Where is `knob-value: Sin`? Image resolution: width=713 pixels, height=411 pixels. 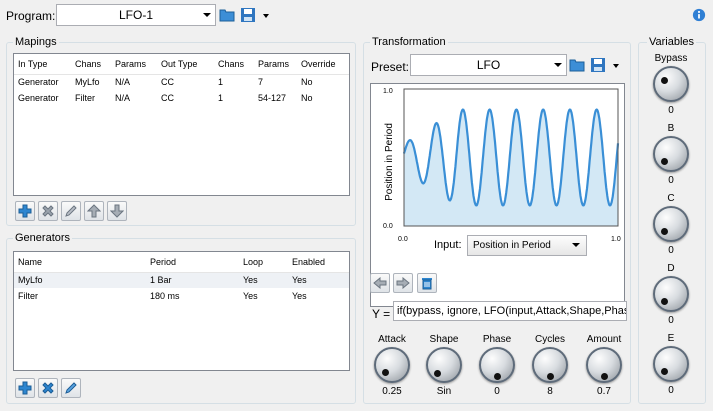 knob-value: Sin is located at coordinates (444, 391).